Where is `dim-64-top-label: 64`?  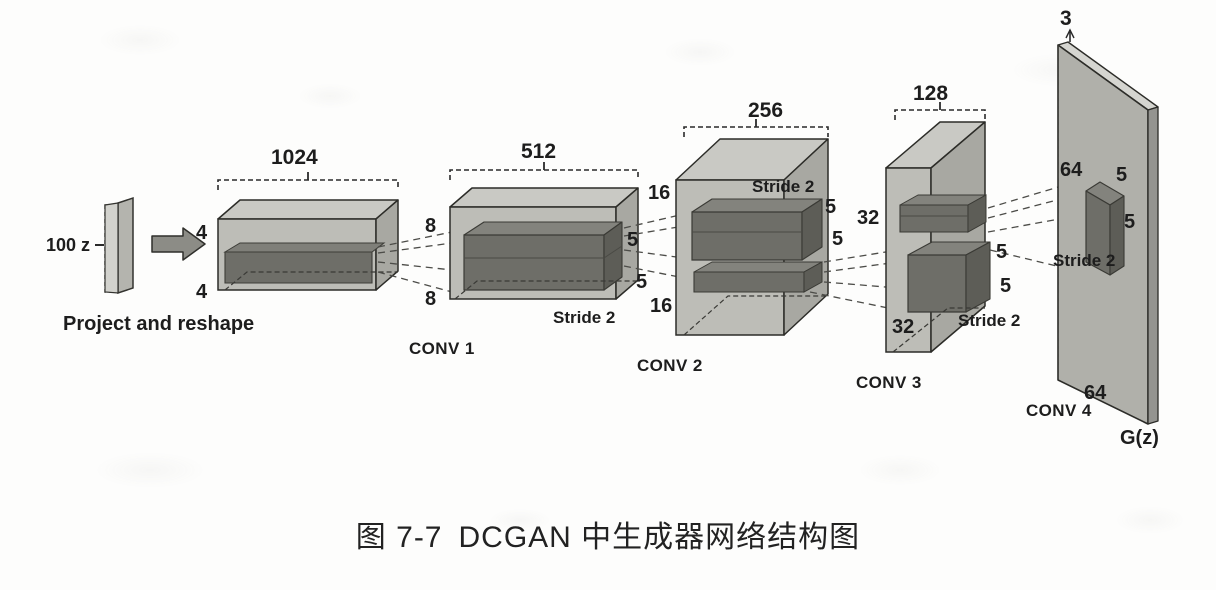 dim-64-top-label: 64 is located at coordinates (1071, 170).